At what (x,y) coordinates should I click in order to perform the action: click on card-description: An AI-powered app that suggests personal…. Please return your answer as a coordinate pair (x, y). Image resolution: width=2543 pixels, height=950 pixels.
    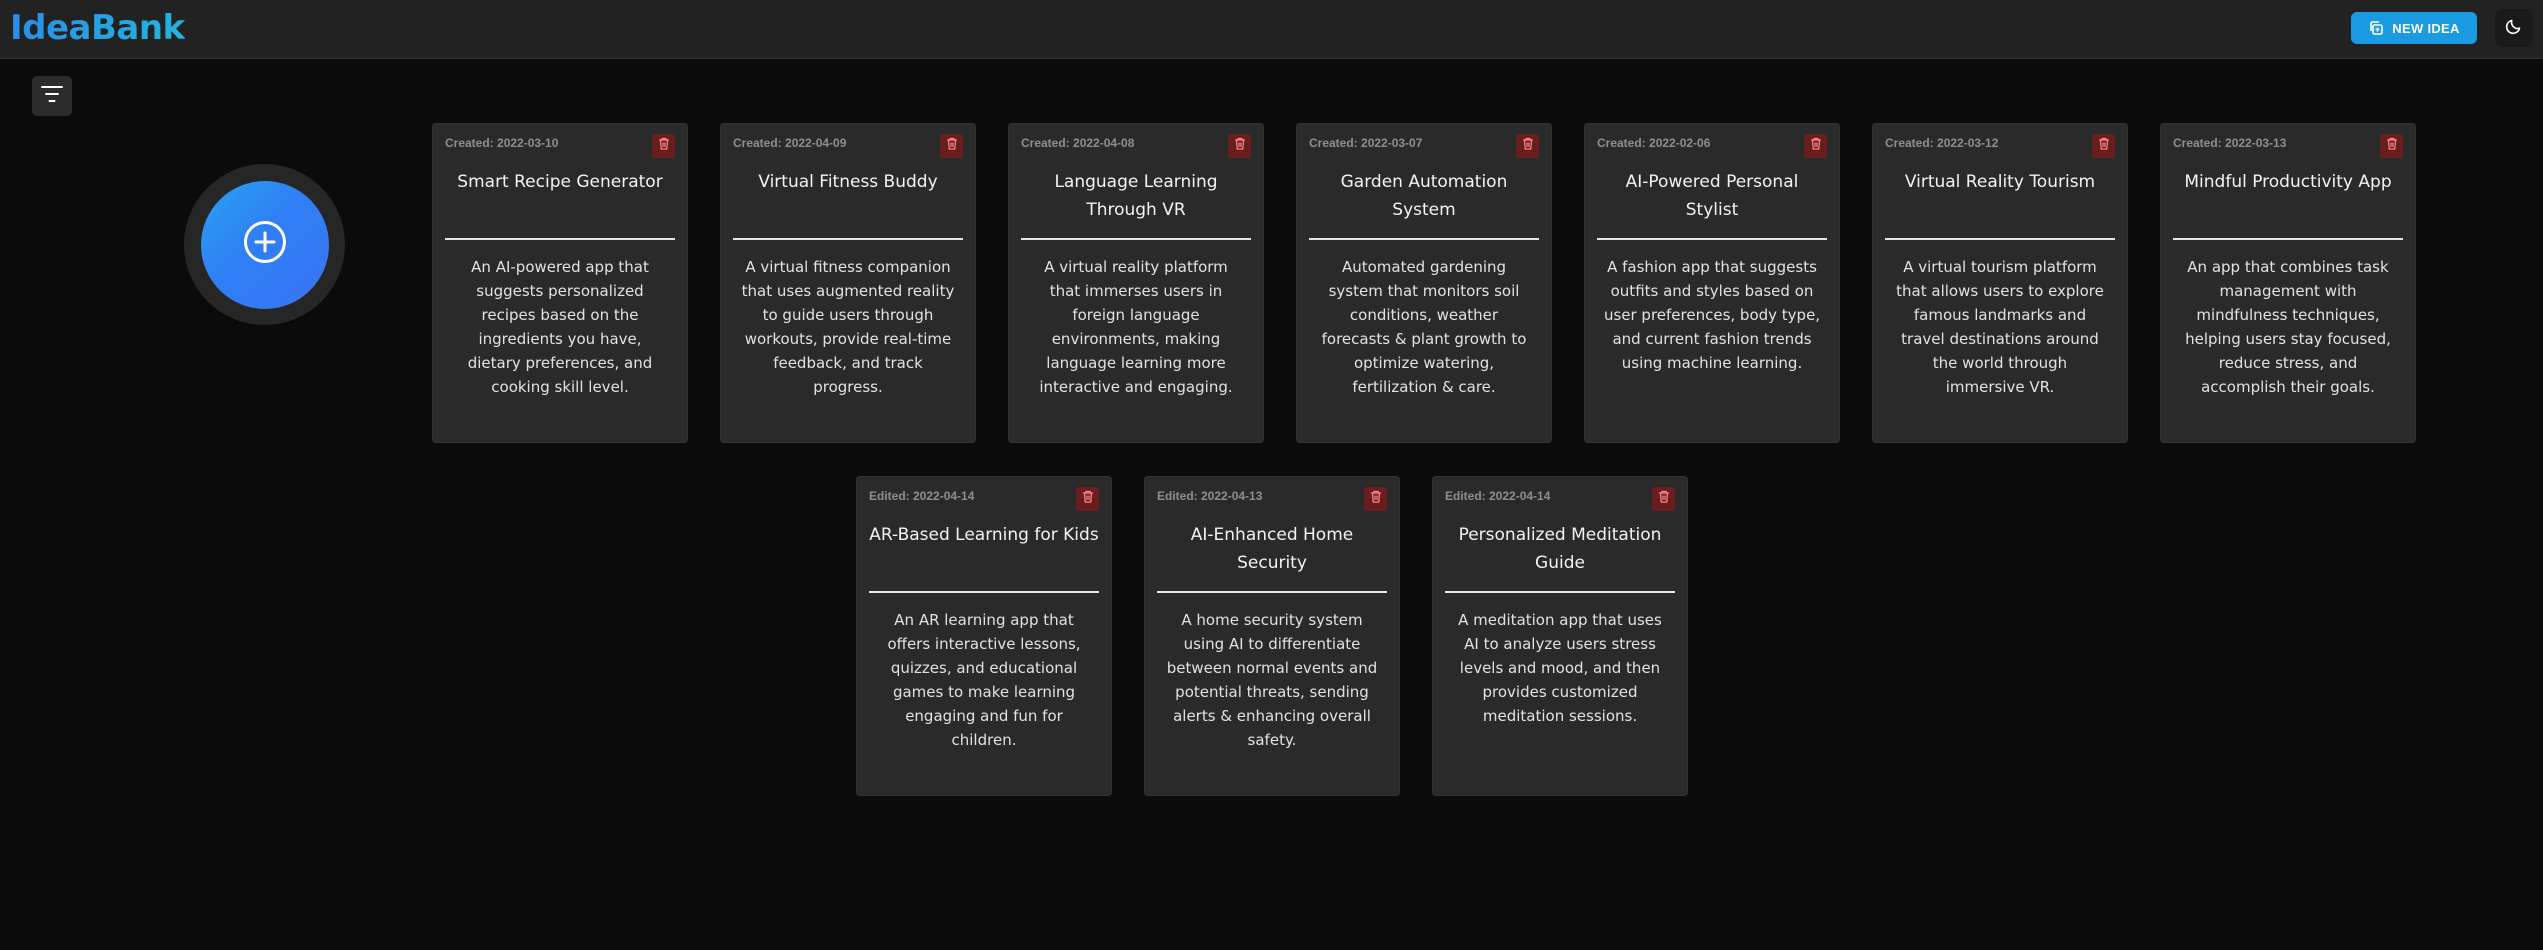
    Looking at the image, I should click on (560, 327).